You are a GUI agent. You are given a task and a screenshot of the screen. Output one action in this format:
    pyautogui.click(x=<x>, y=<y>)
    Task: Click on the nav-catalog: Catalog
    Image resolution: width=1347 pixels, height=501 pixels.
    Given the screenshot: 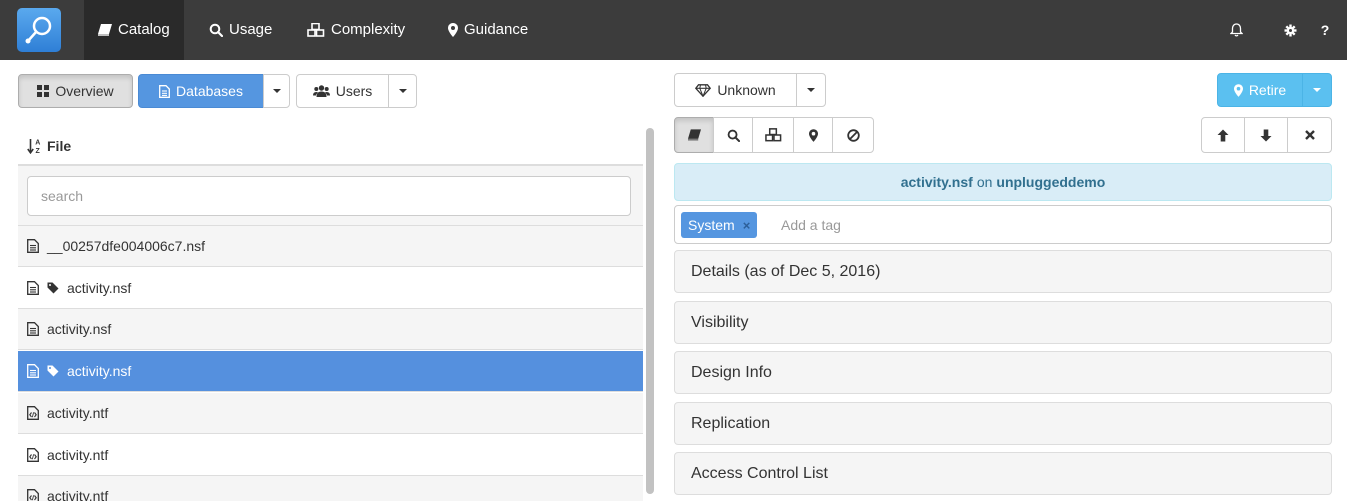 What is the action you would take?
    pyautogui.click(x=134, y=30)
    